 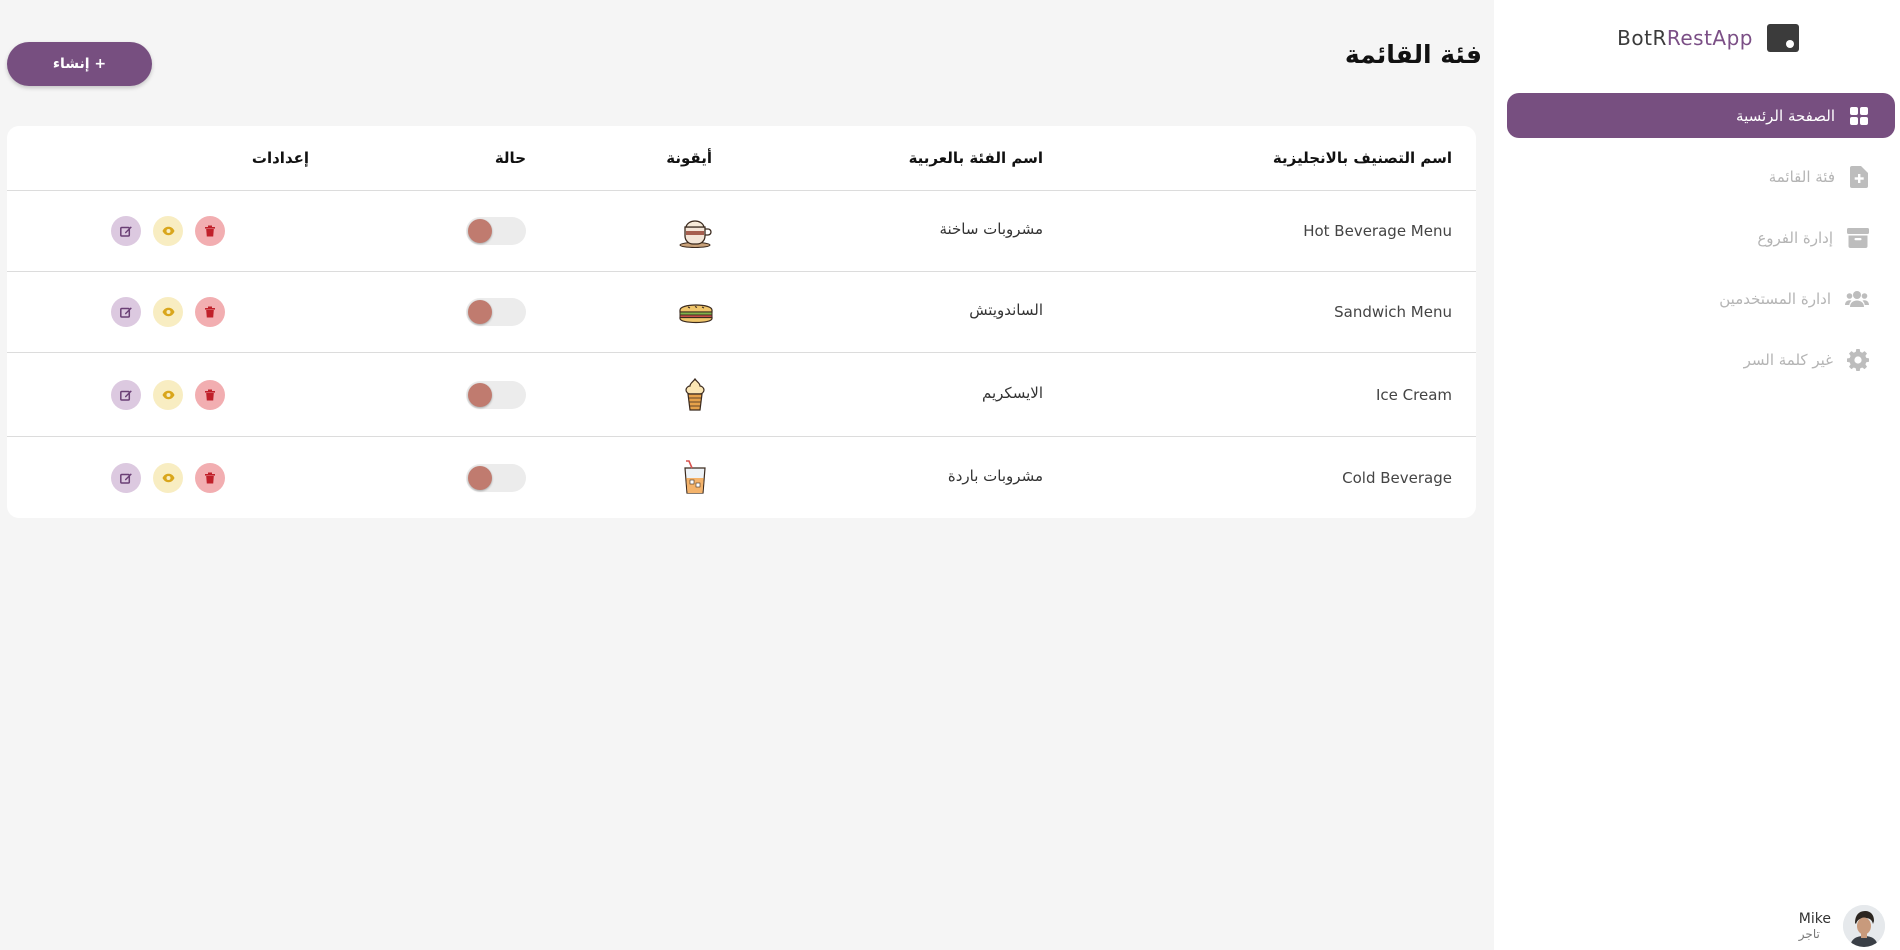 What do you see at coordinates (1377, 231) in the screenshot?
I see `cell-name-en: Hot Beverage Menu` at bounding box center [1377, 231].